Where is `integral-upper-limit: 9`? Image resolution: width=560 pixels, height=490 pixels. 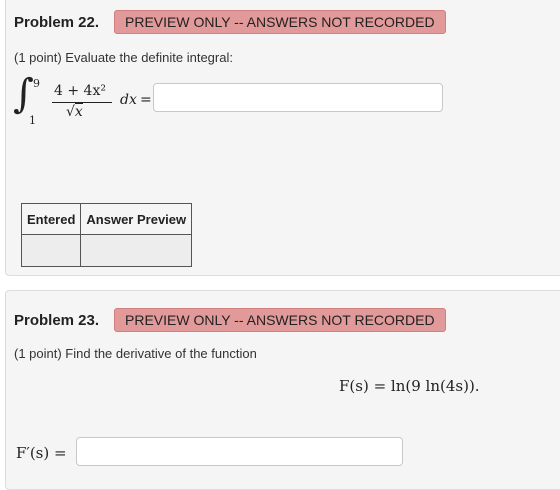
integral-upper-limit: 9 is located at coordinates (36, 83).